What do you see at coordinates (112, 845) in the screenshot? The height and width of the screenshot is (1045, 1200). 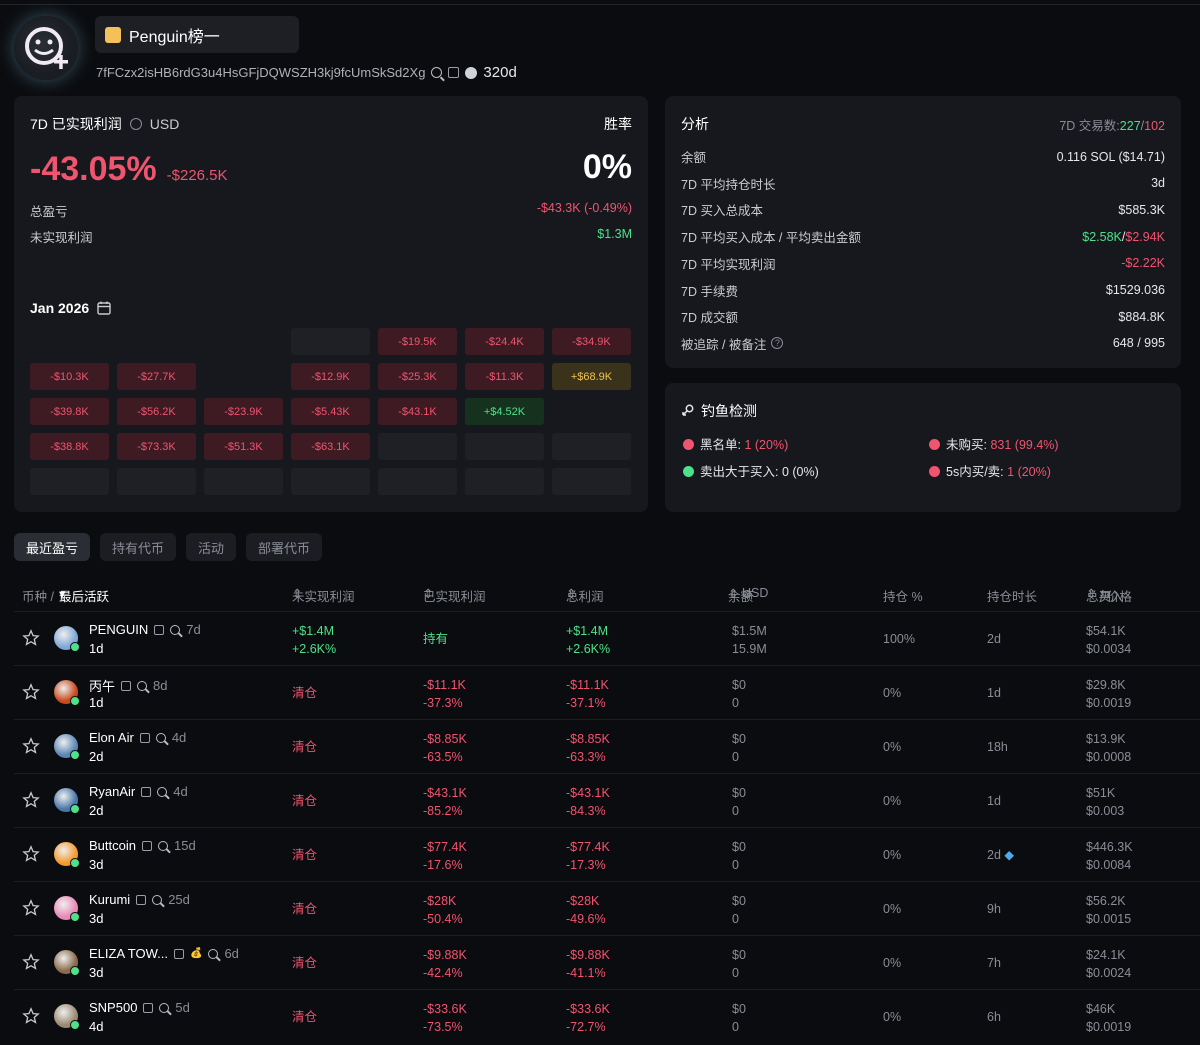 I see `token-name: Buttcoin` at bounding box center [112, 845].